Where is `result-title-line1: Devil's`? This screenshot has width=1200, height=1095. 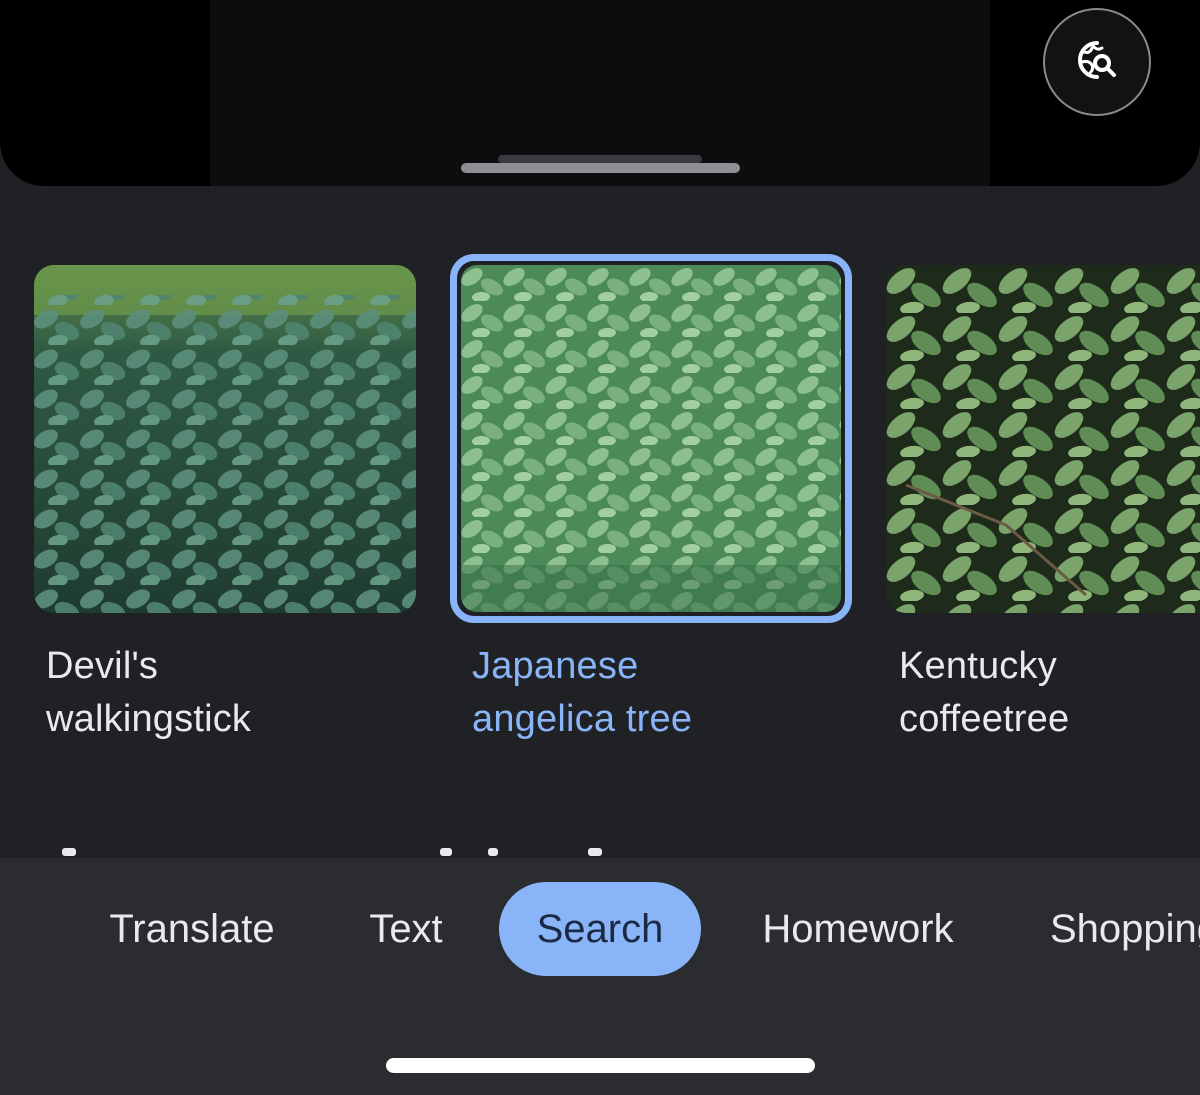
result-title-line1: Devil's is located at coordinates (102, 666).